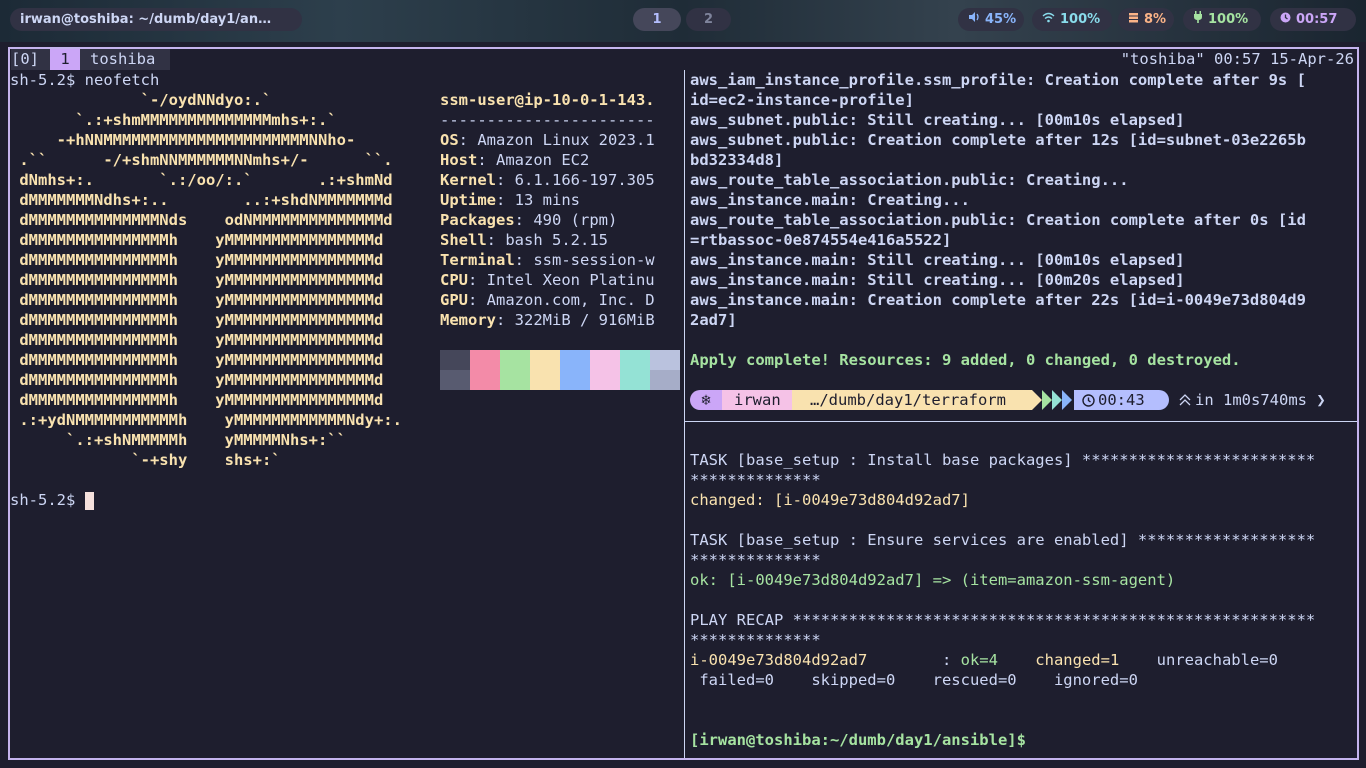 The width and height of the screenshot is (1366, 768). Describe the element at coordinates (454, 280) in the screenshot. I see `info-key: CPU` at that location.